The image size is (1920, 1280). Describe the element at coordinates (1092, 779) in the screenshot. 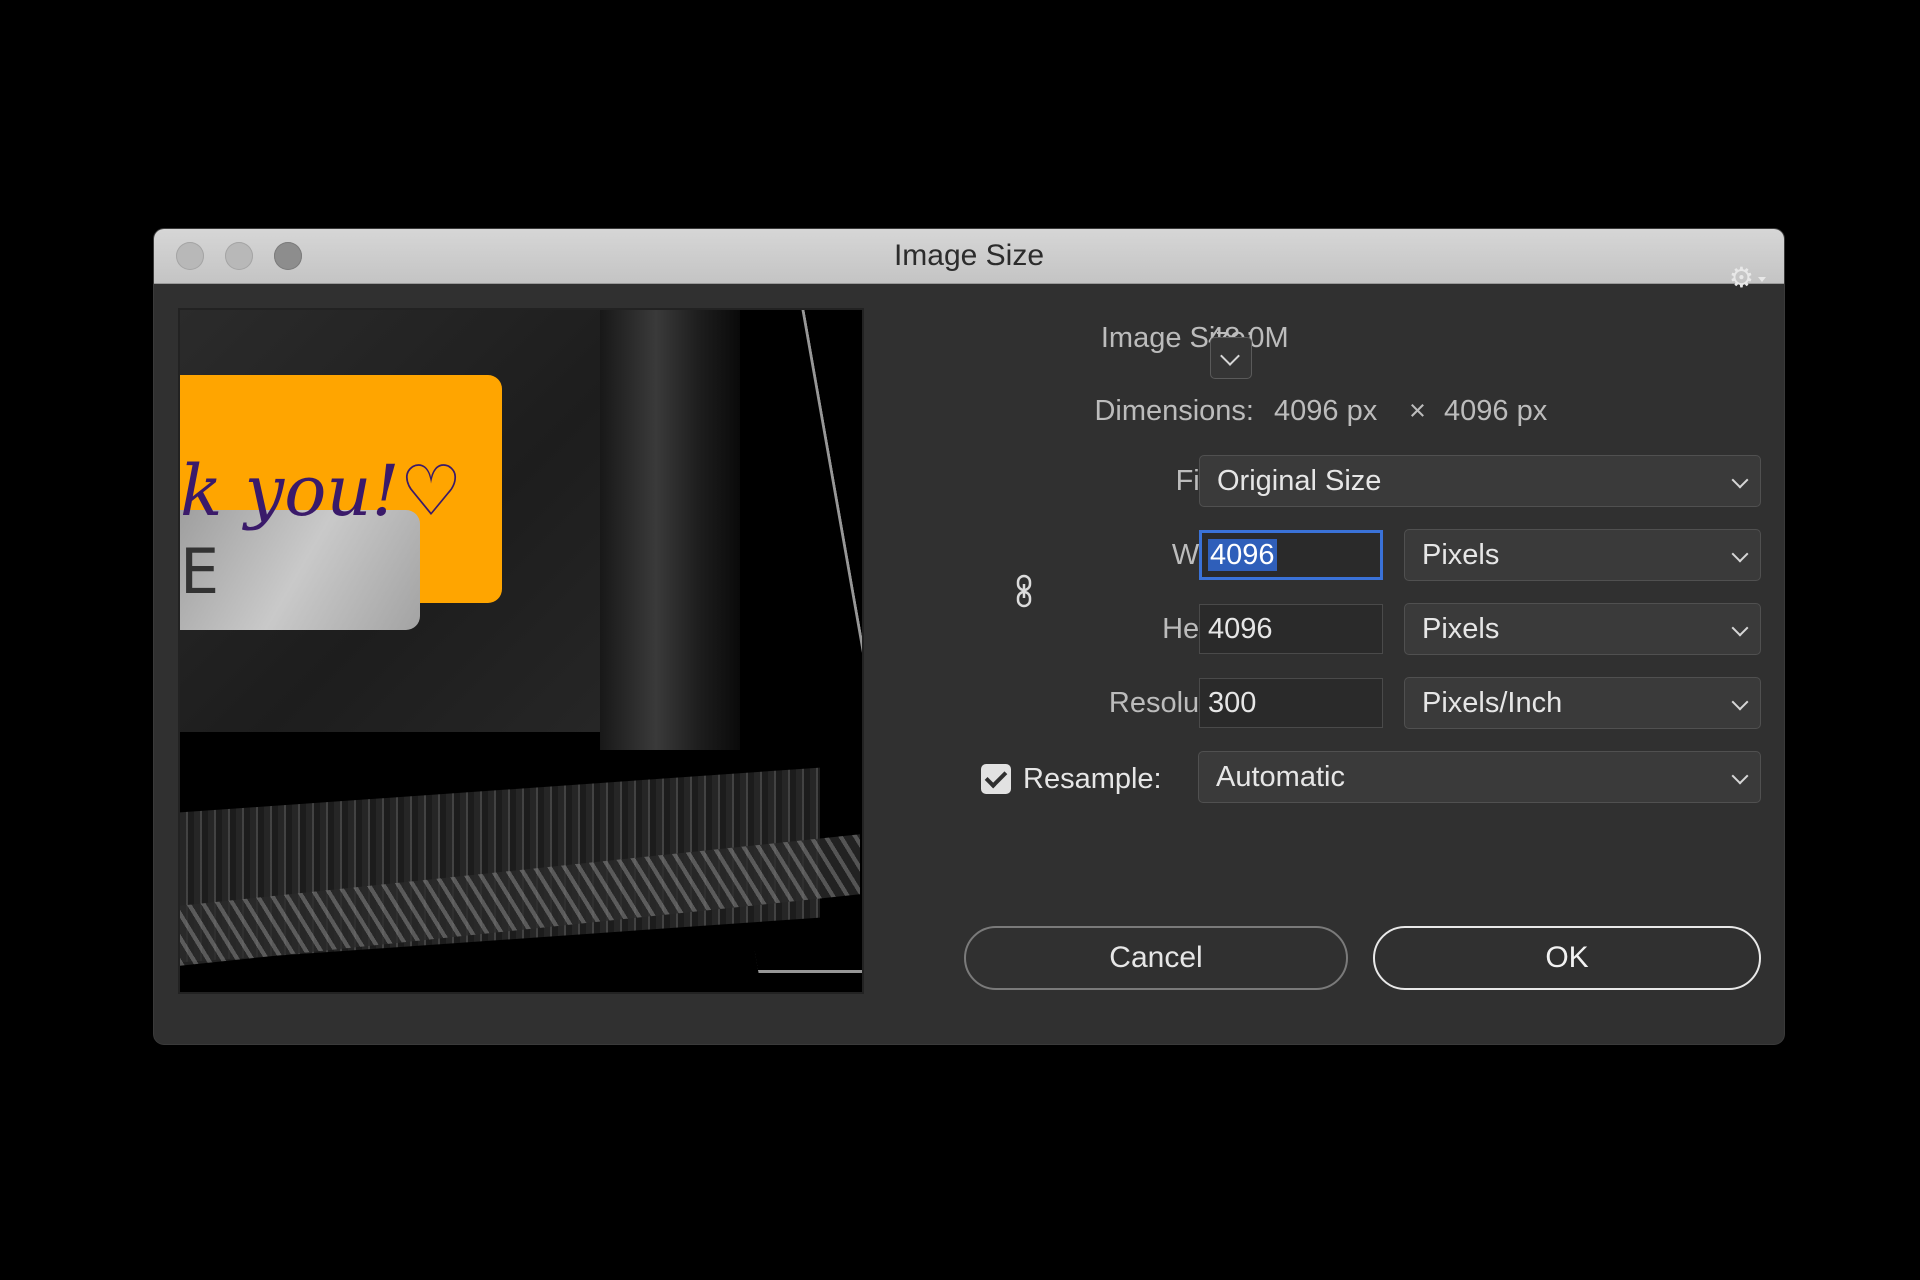

I see `resample-label: Resample:` at that location.